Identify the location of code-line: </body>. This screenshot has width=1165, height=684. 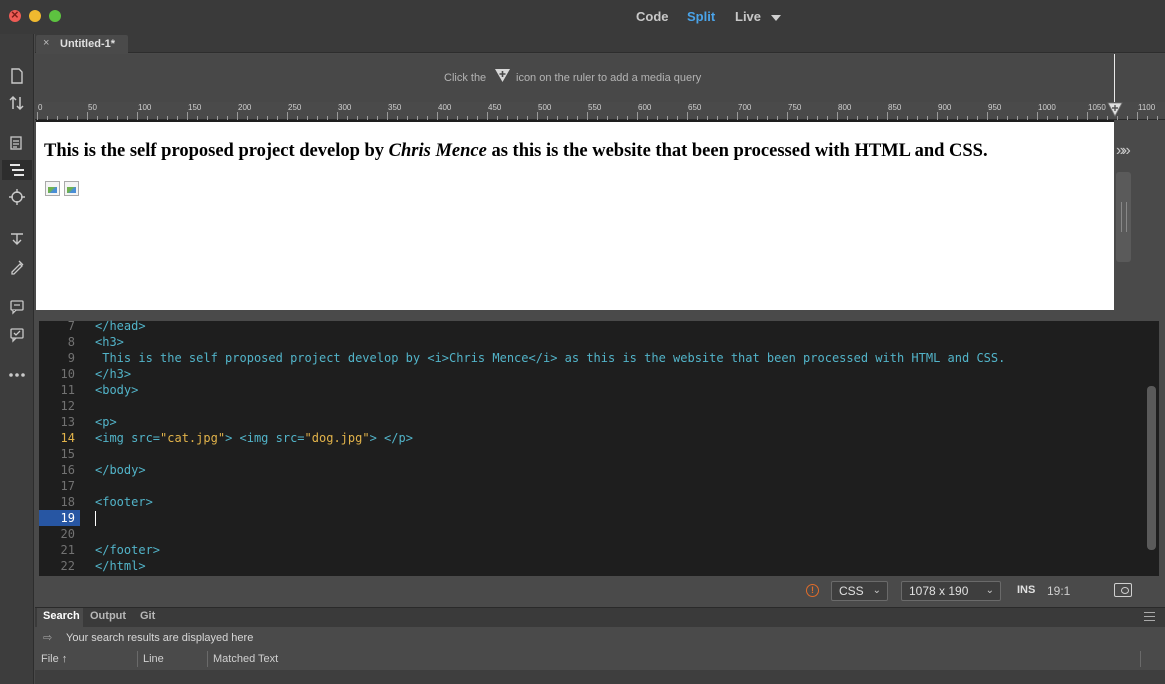
(120, 470).